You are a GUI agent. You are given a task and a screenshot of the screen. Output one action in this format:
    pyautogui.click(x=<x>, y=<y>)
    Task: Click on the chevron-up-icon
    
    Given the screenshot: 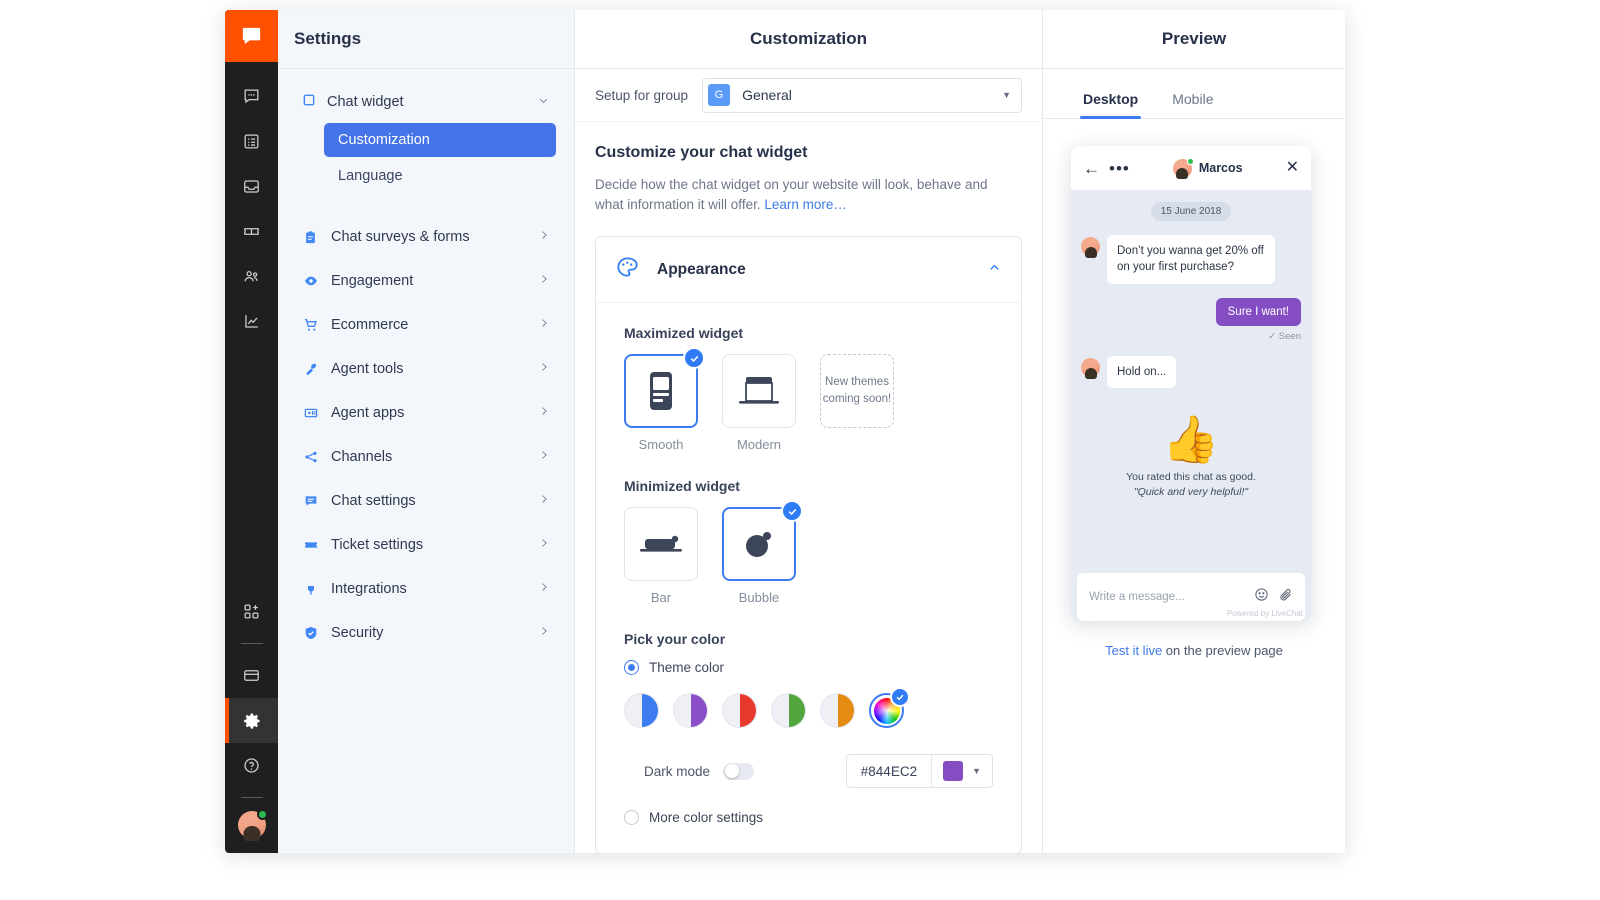 What is the action you would take?
    pyautogui.click(x=994, y=270)
    